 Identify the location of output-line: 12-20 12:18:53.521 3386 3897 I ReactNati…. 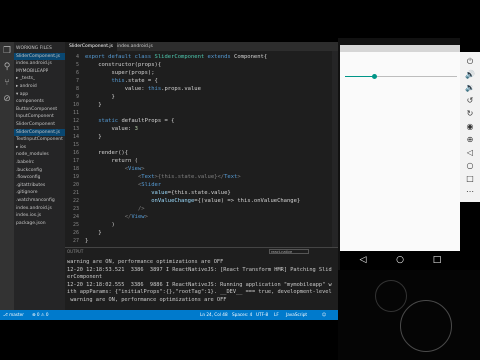
(199, 269).